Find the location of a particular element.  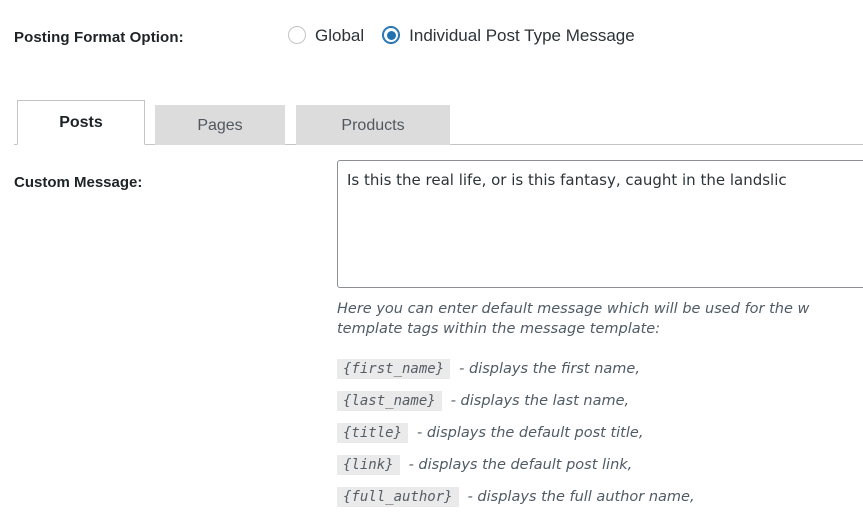

template-tag-last-name: {last_name} is located at coordinates (389, 401).